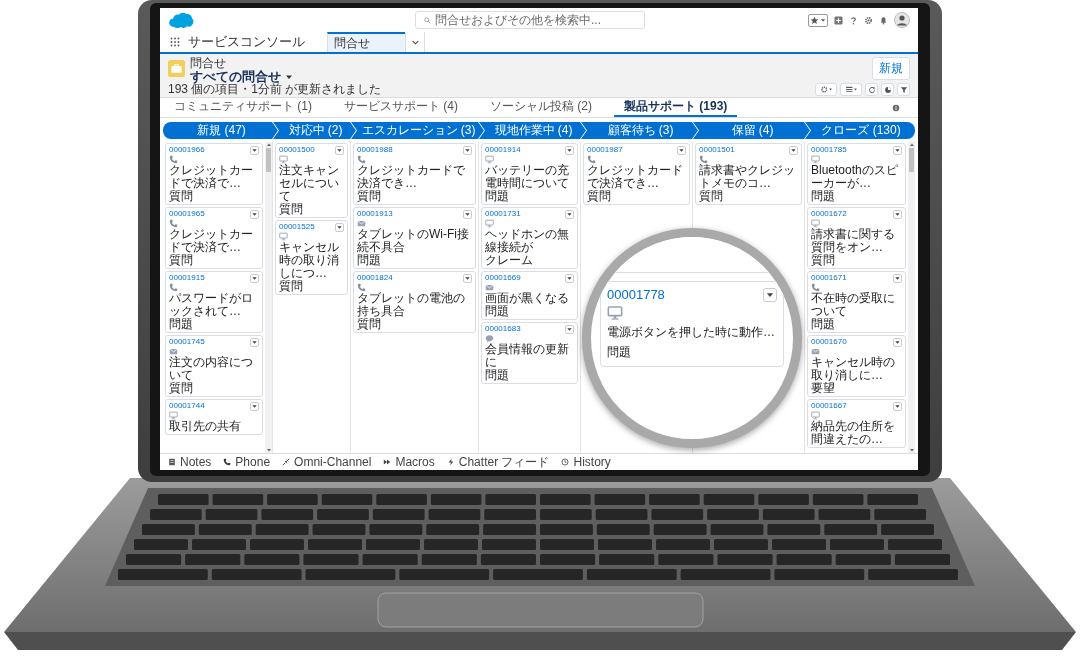 This screenshot has width=1080, height=656. I want to click on case-card: 00001745 注文の内容について 質問, so click(214, 366).